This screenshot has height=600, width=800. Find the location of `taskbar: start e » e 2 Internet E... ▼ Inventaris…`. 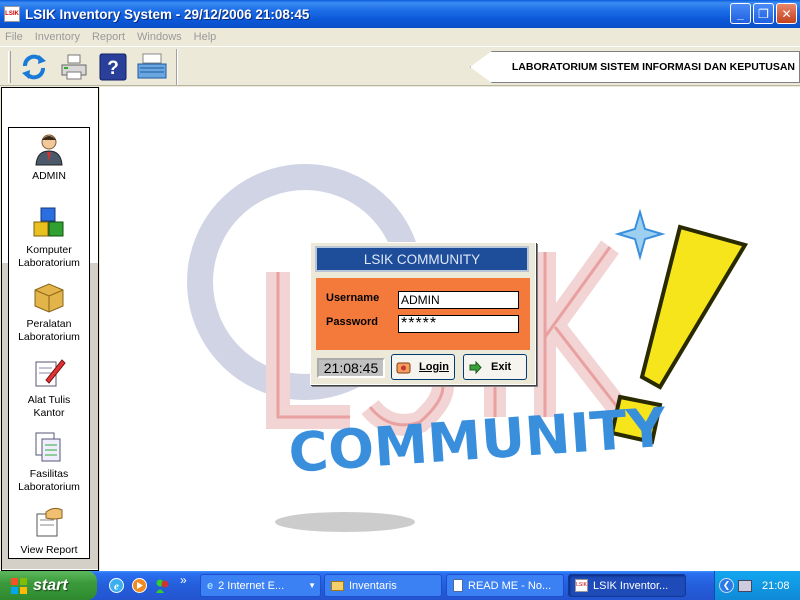

taskbar: start e » e 2 Internet E... ▼ Inventaris… is located at coordinates (400, 585).